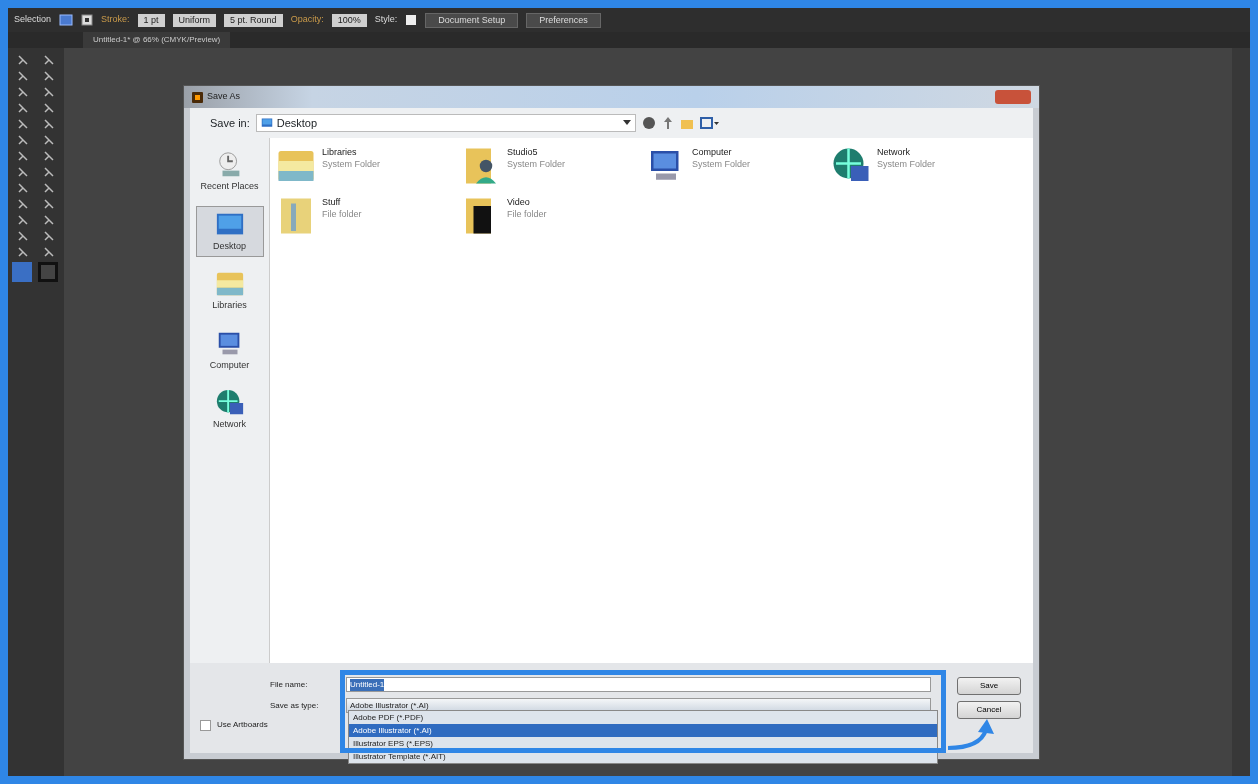 The image size is (1258, 784). What do you see at coordinates (445, 123) in the screenshot?
I see `save-in-dropdown: Desktop` at bounding box center [445, 123].